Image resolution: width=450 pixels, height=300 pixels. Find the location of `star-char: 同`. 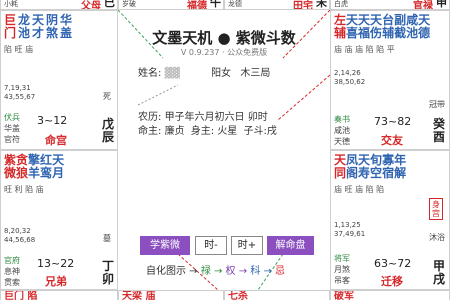

star-char: 同 is located at coordinates (340, 173).